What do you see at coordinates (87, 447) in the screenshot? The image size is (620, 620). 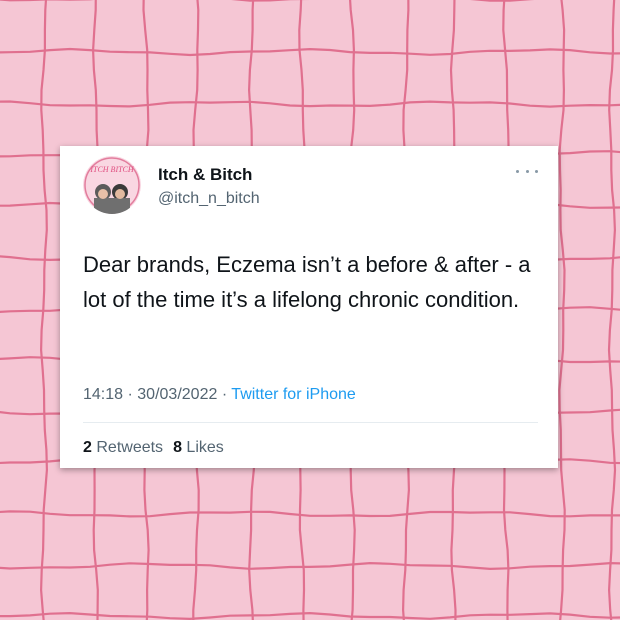 I see `retweets-count: 2` at bounding box center [87, 447].